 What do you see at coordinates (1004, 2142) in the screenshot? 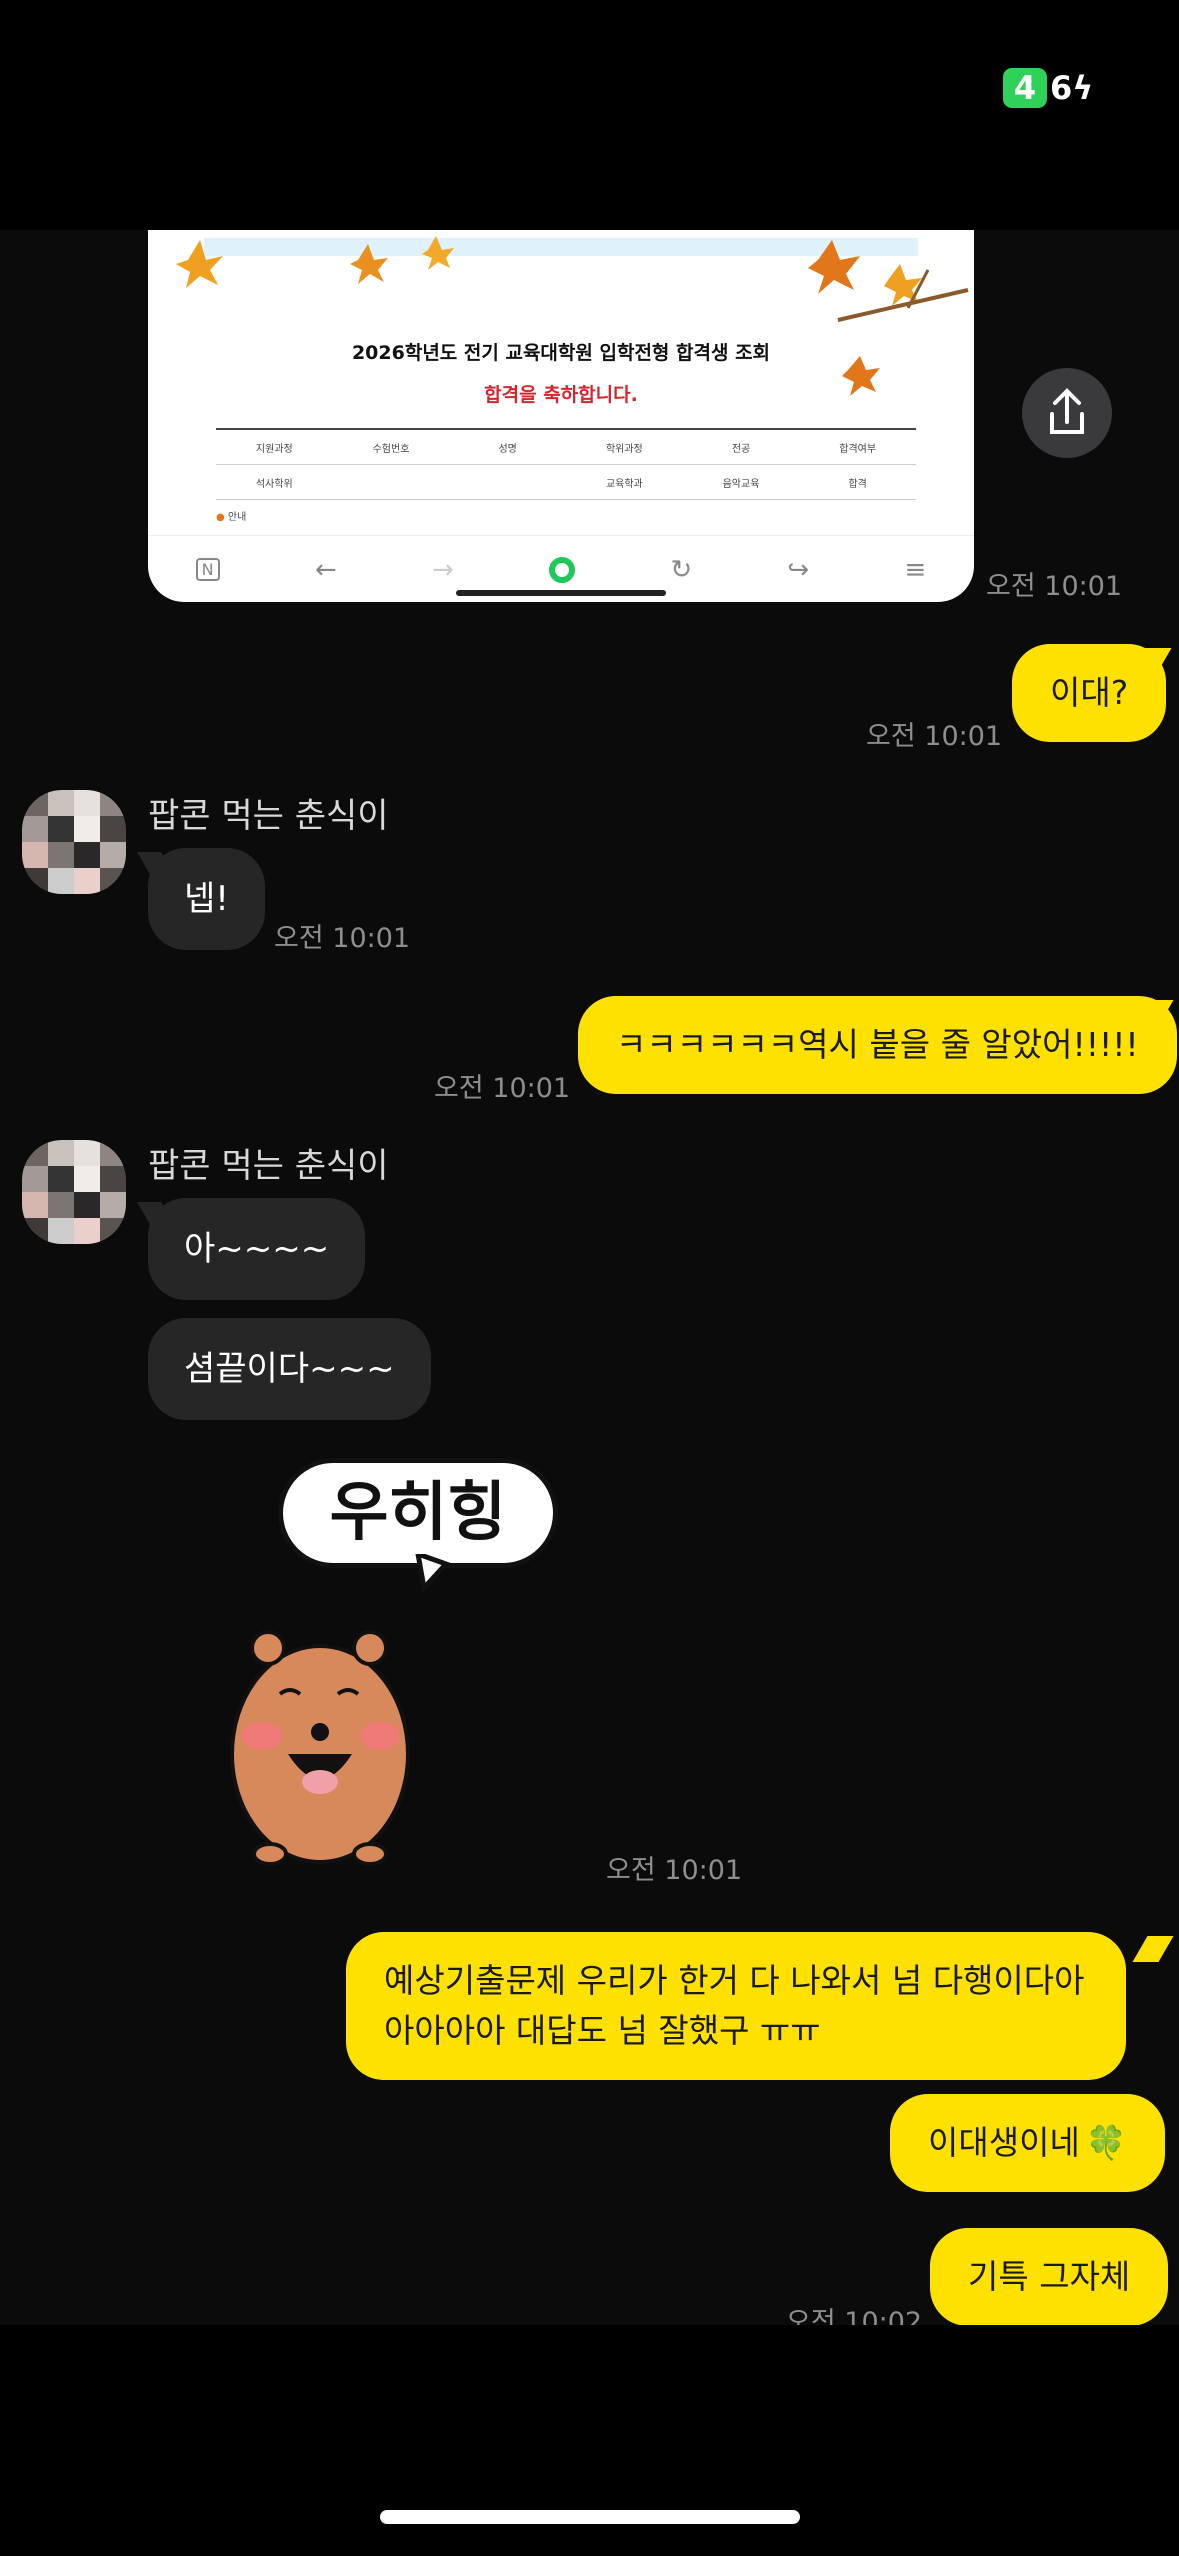
I see `message-text: 이대생이네` at bounding box center [1004, 2142].